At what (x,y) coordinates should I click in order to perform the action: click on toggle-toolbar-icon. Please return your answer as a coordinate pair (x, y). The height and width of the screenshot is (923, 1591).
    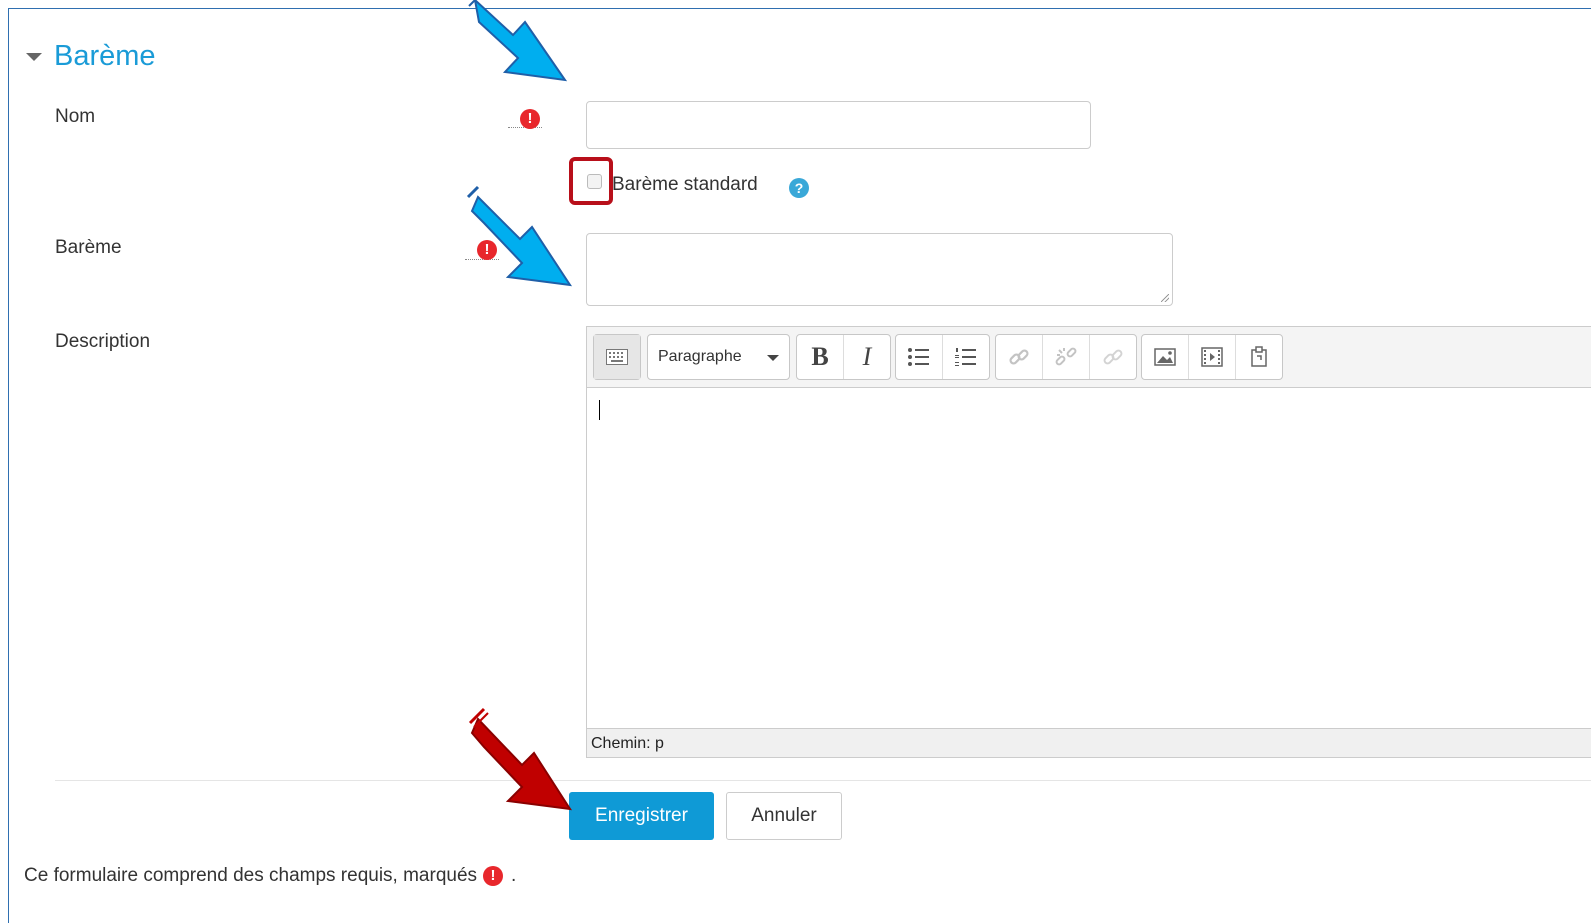
    Looking at the image, I should click on (617, 357).